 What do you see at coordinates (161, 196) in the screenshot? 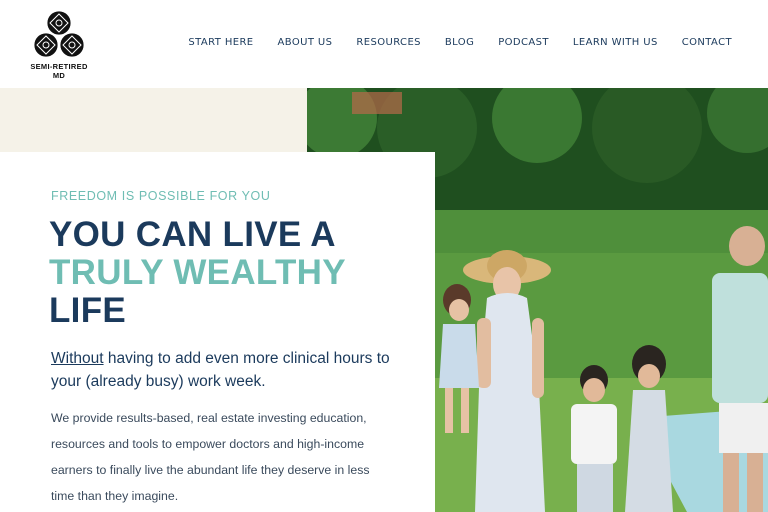
I see `hero-eyebrow: FREEDOM IS POSSIBLE FOR YOU` at bounding box center [161, 196].